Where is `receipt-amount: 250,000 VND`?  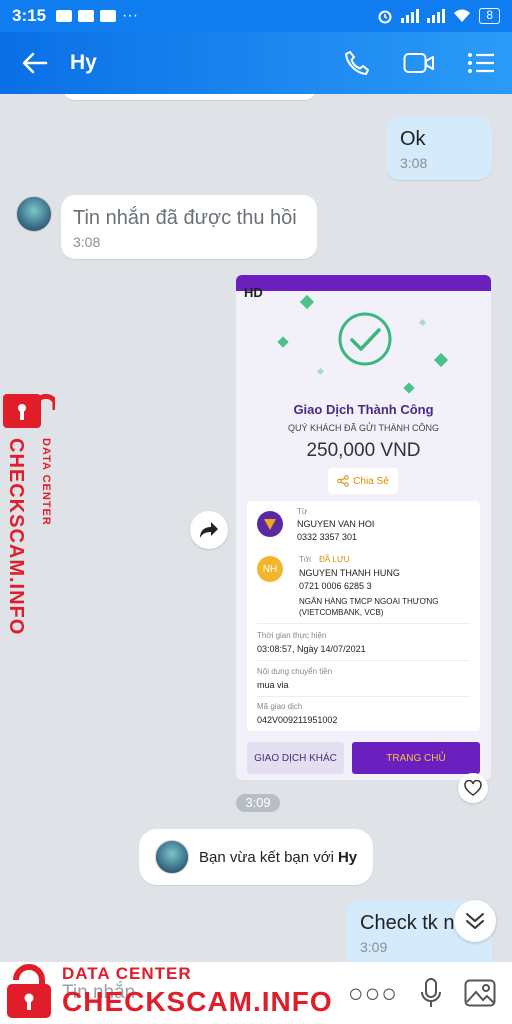 receipt-amount: 250,000 VND is located at coordinates (363, 450).